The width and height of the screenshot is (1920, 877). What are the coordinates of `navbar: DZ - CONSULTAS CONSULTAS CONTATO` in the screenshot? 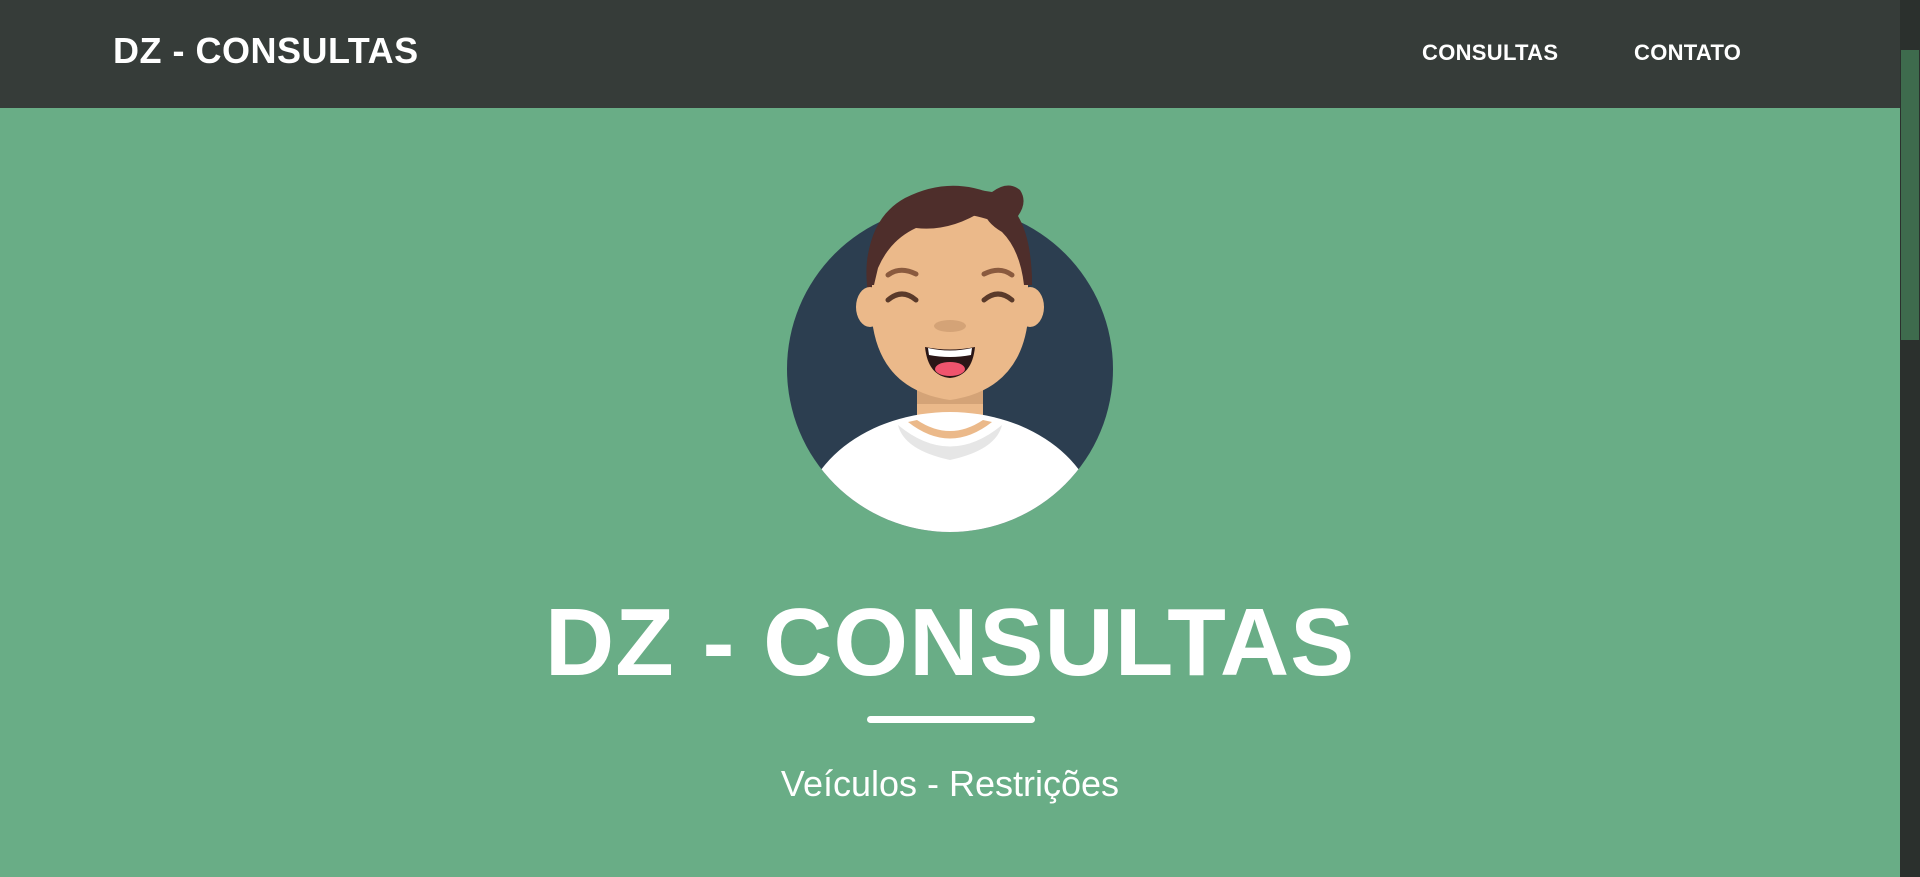 It's located at (950, 54).